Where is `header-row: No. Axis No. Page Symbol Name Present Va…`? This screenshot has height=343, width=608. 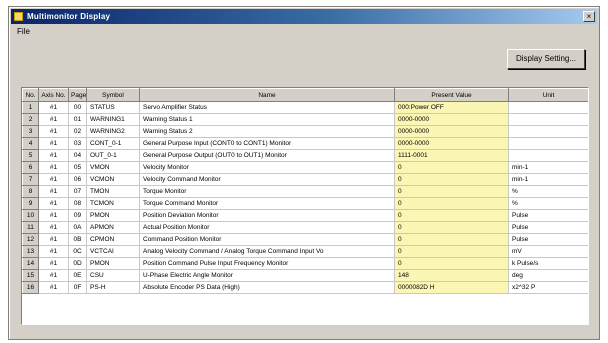 header-row: No. Axis No. Page Symbol Name Present Va… is located at coordinates (305, 95).